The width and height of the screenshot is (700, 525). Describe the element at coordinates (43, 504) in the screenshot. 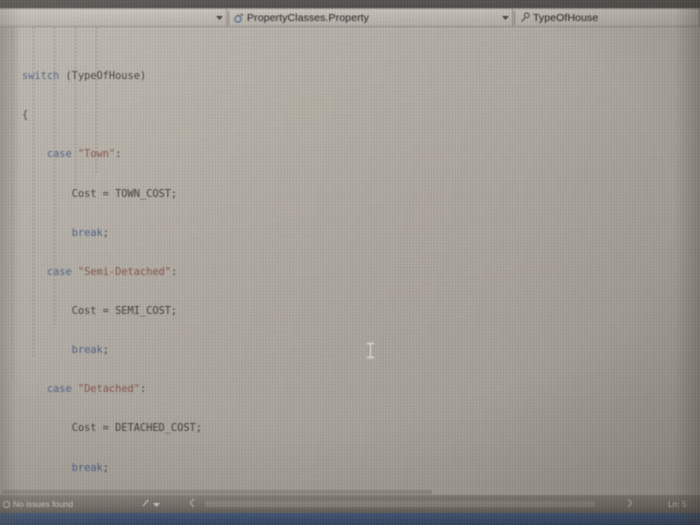

I see `status-issues-label: No issues found` at that location.